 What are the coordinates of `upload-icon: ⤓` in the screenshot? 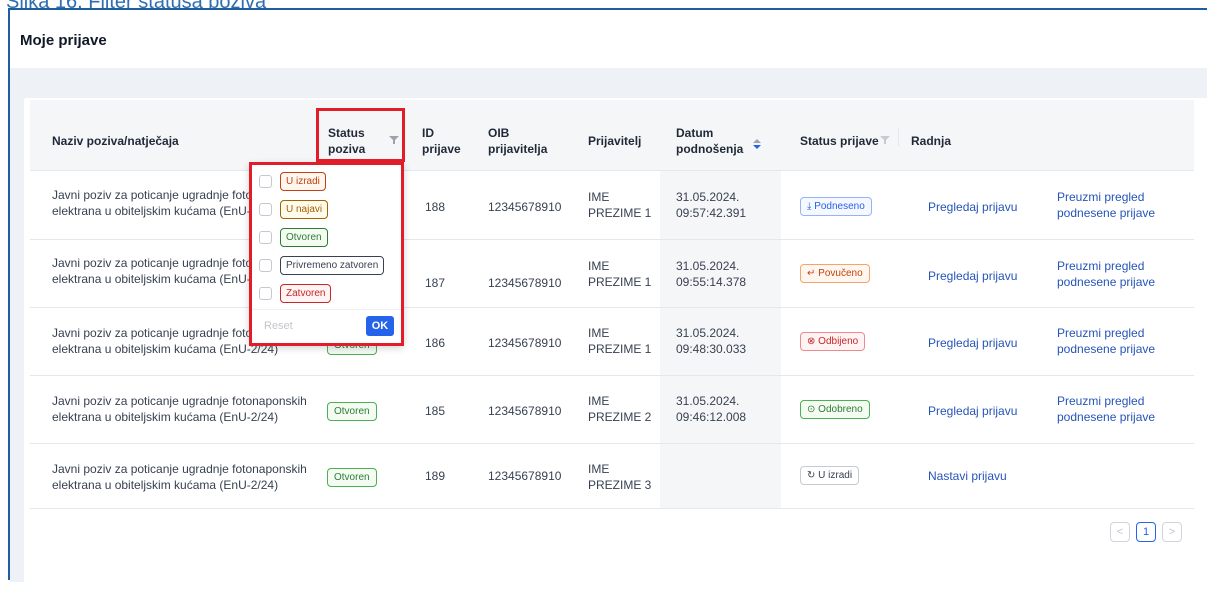 It's located at (809, 206).